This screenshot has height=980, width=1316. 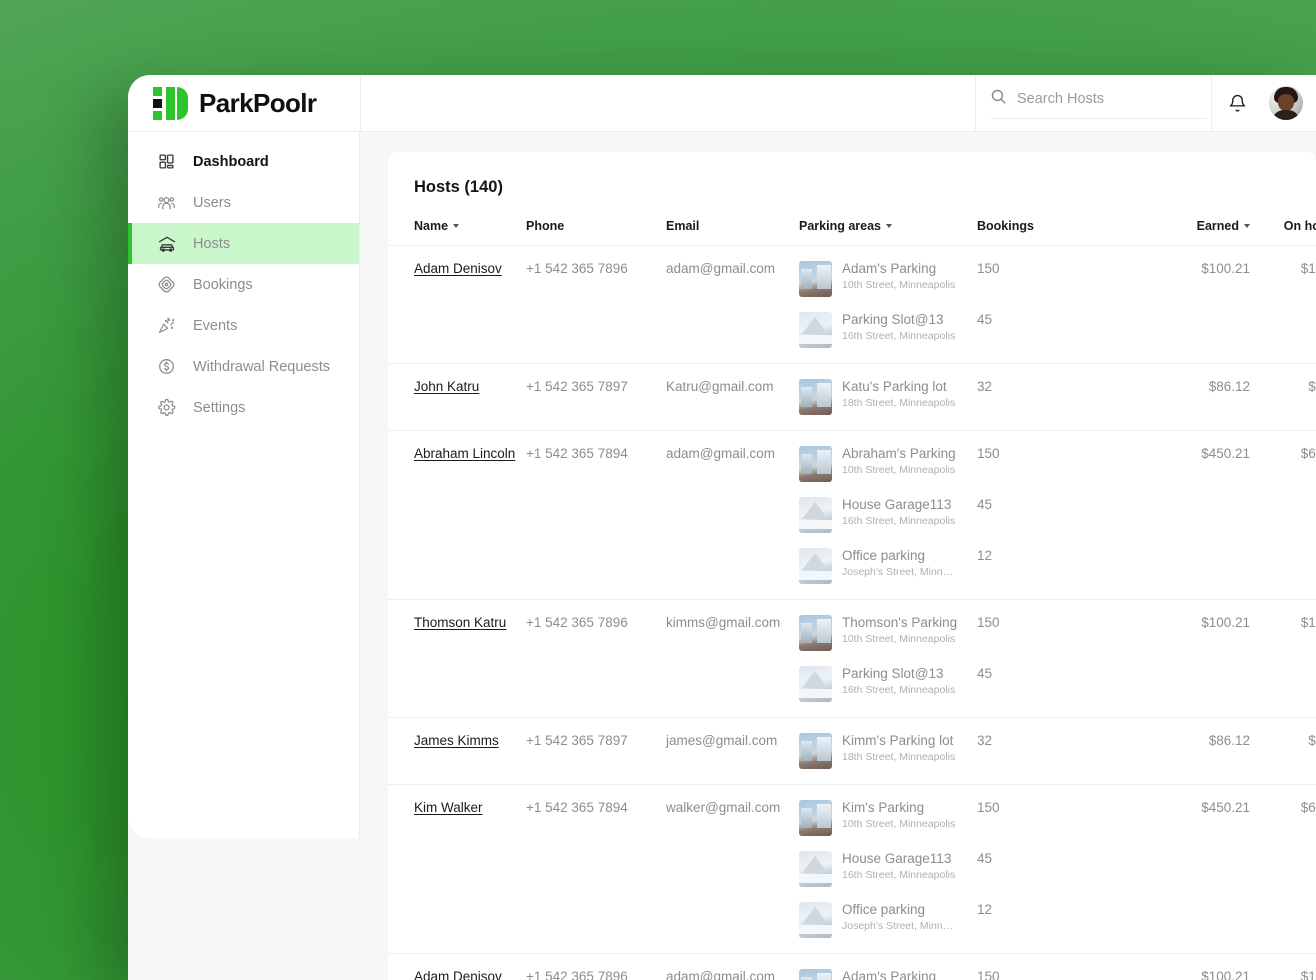 I want to click on column-header-label: Parking areas, so click(x=840, y=226).